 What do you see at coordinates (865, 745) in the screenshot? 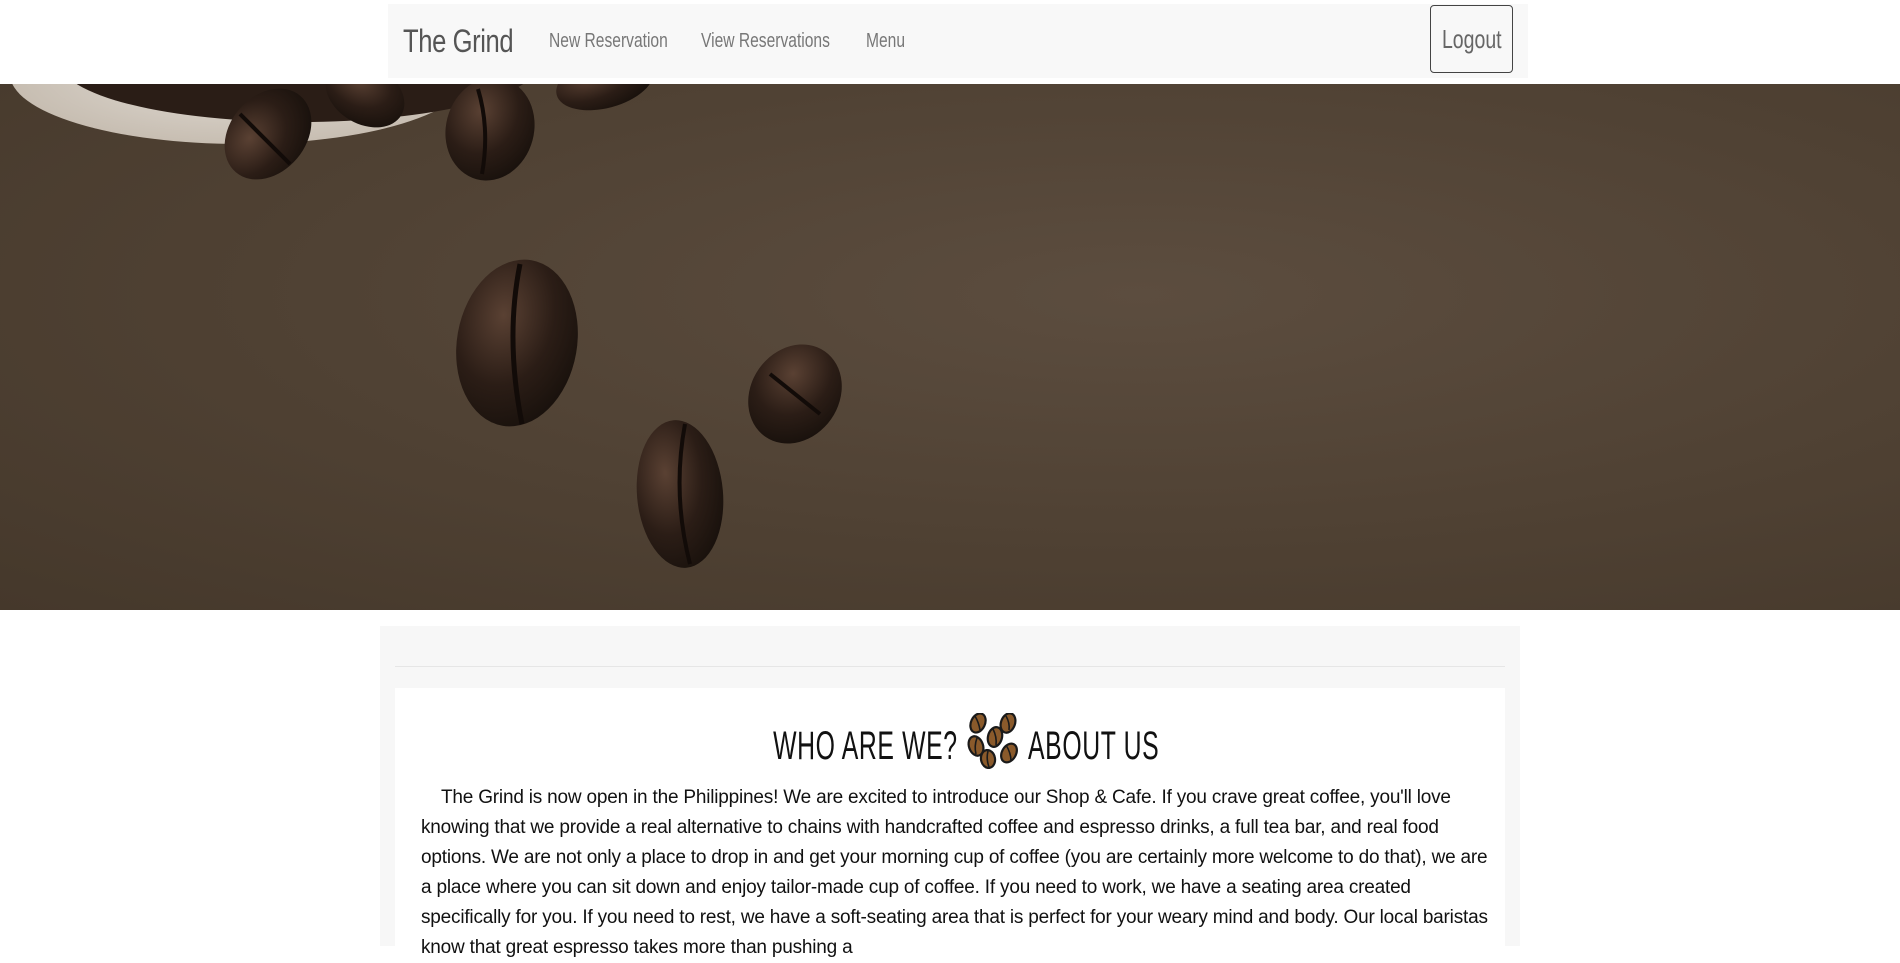
I see `heading-who-are-we: who are we?` at bounding box center [865, 745].